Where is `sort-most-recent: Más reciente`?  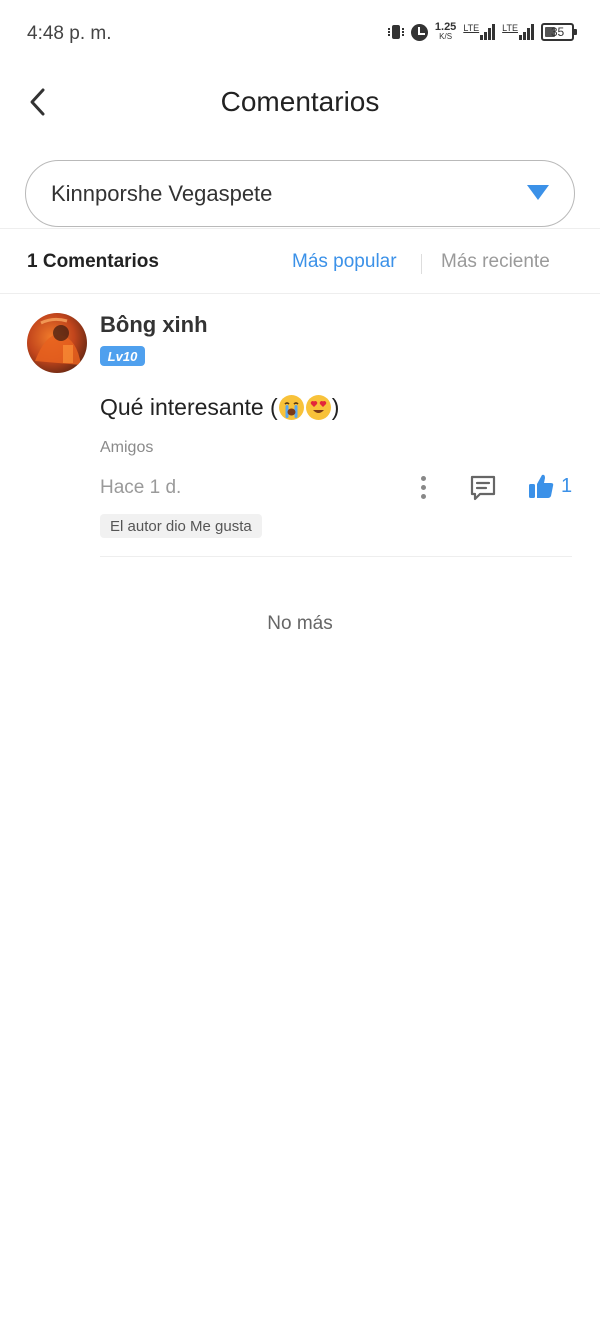
sort-most-recent: Más reciente is located at coordinates (495, 262).